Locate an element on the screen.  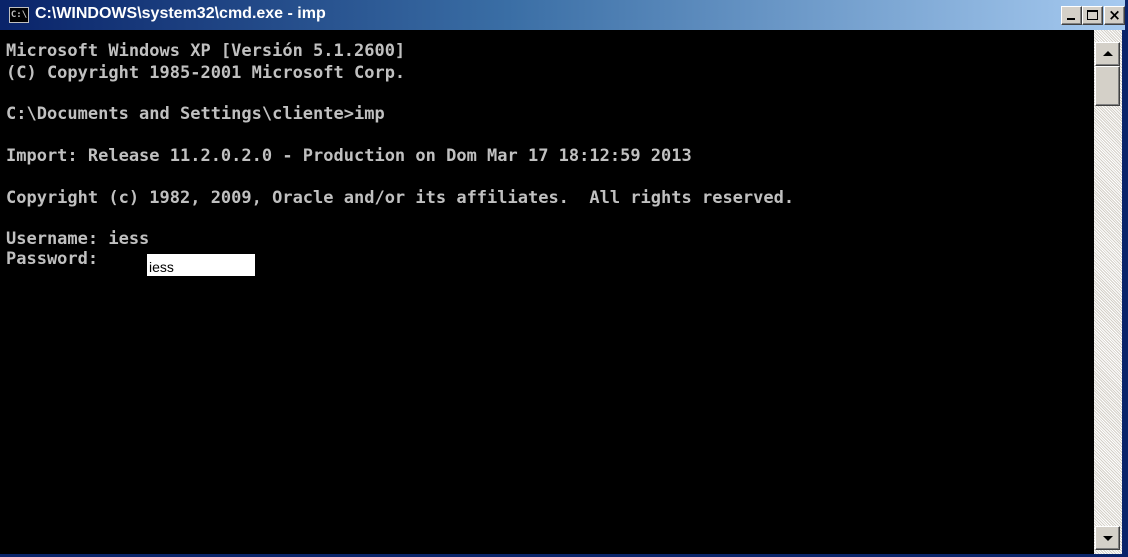
maximize-button is located at coordinates (1092, 15).